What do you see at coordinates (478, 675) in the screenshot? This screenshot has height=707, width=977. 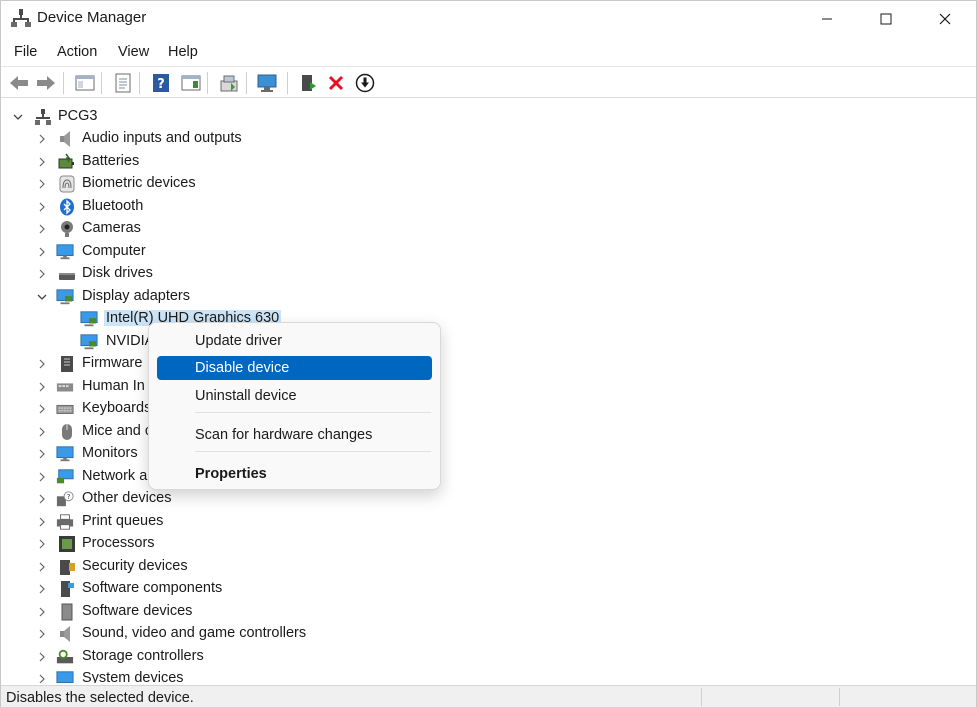 I see `tree-category-system-devices: System devices` at bounding box center [478, 675].